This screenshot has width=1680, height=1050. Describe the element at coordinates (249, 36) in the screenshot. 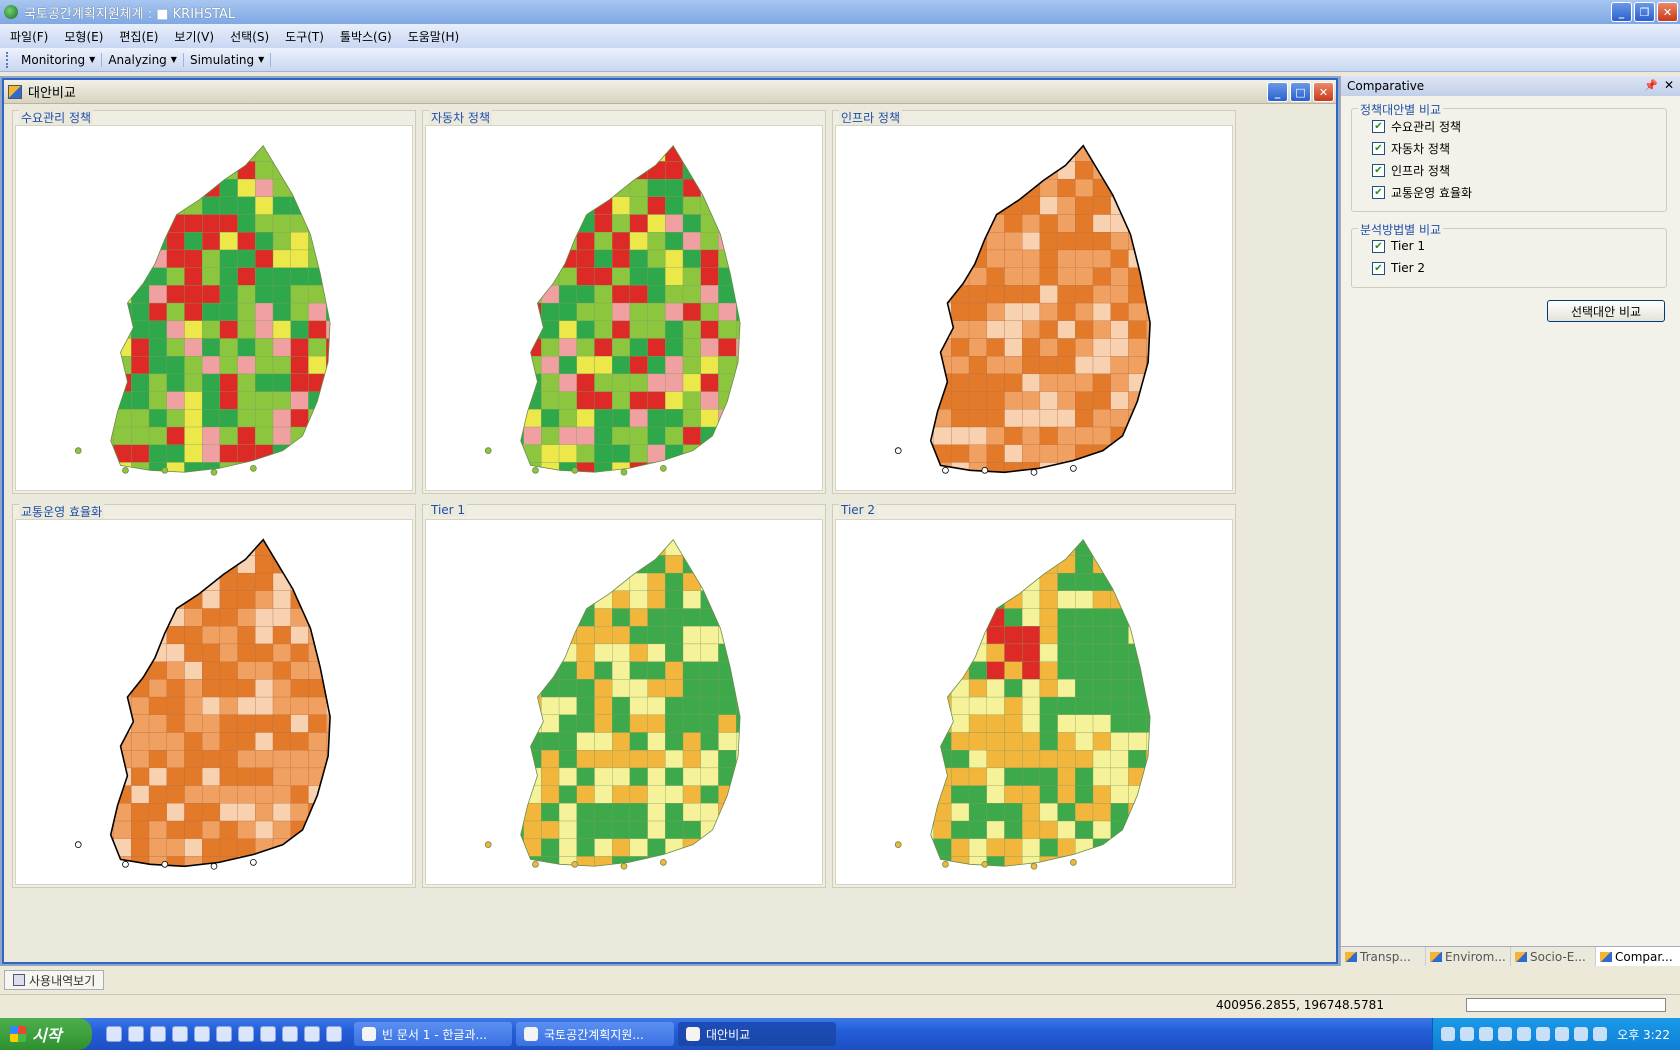

I see `menu-select: 선택(S)` at that location.